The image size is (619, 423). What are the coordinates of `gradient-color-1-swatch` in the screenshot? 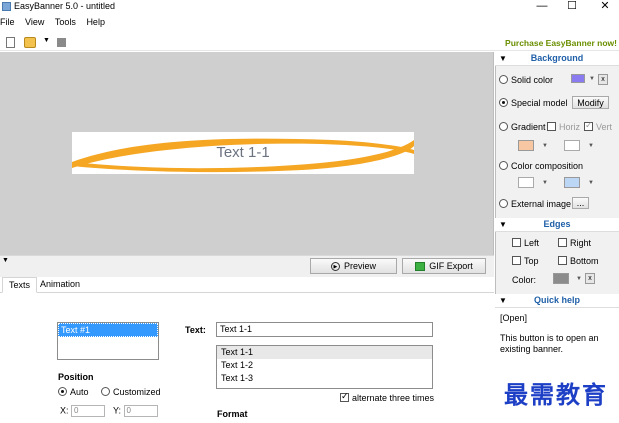 It's located at (526, 145).